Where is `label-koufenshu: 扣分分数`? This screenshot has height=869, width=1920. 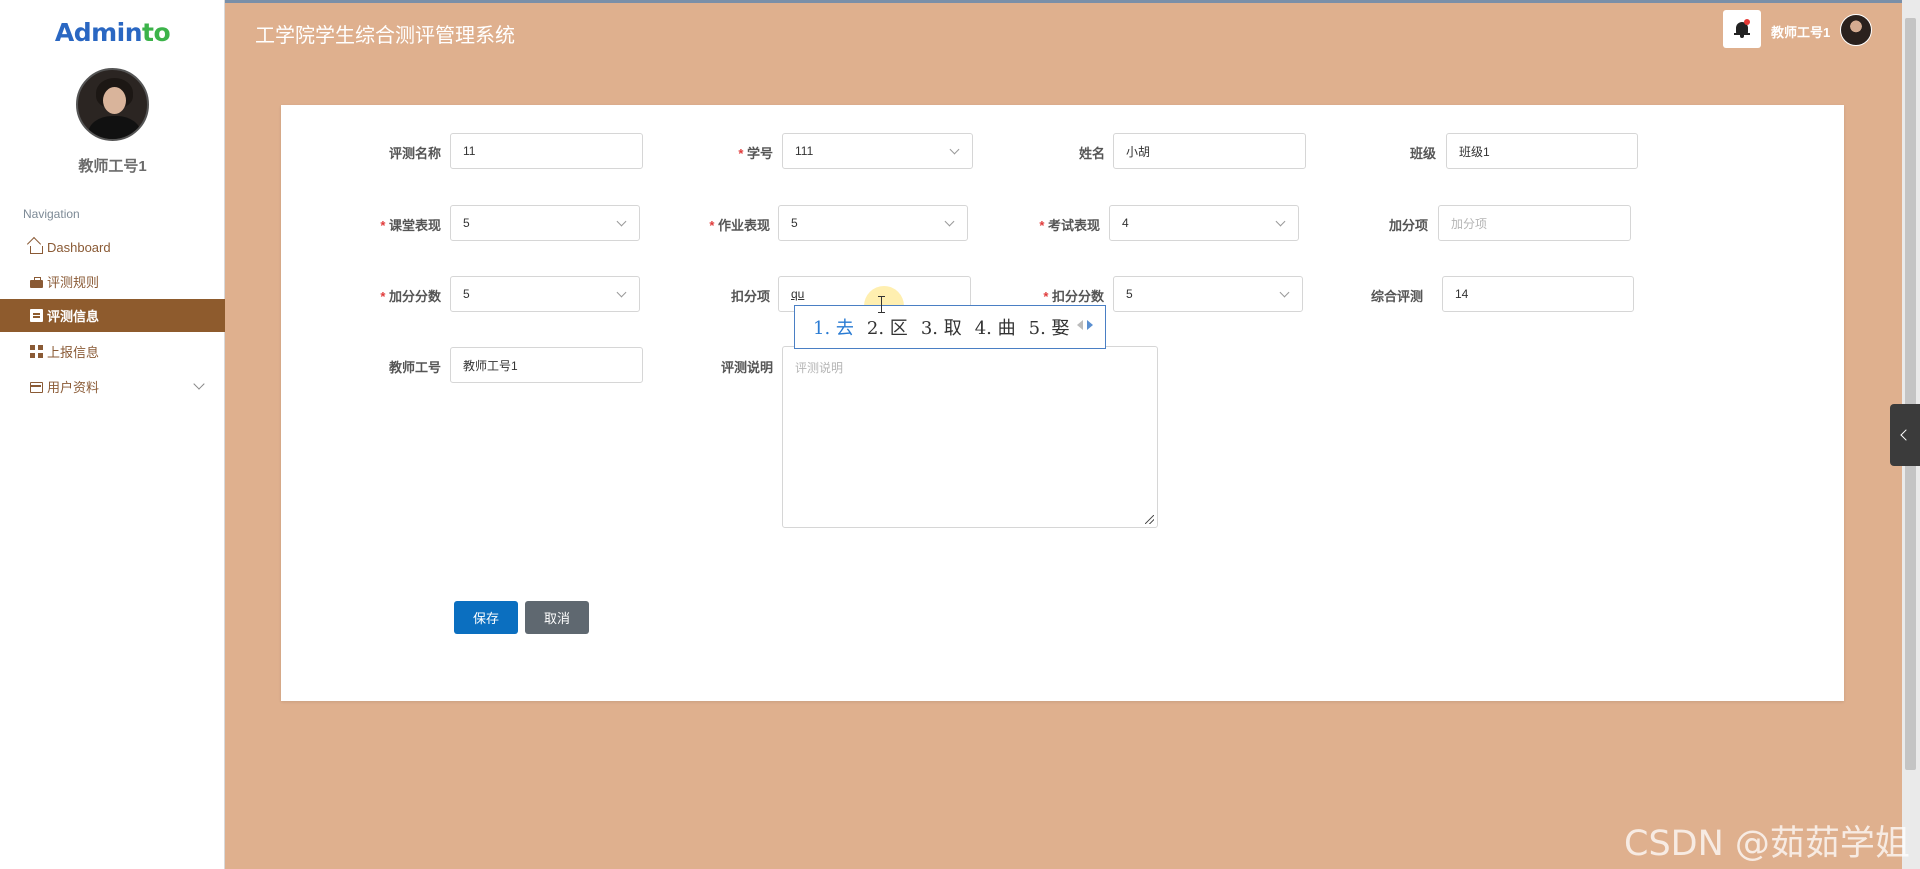 label-koufenshu: 扣分分数 is located at coordinates (1059, 295).